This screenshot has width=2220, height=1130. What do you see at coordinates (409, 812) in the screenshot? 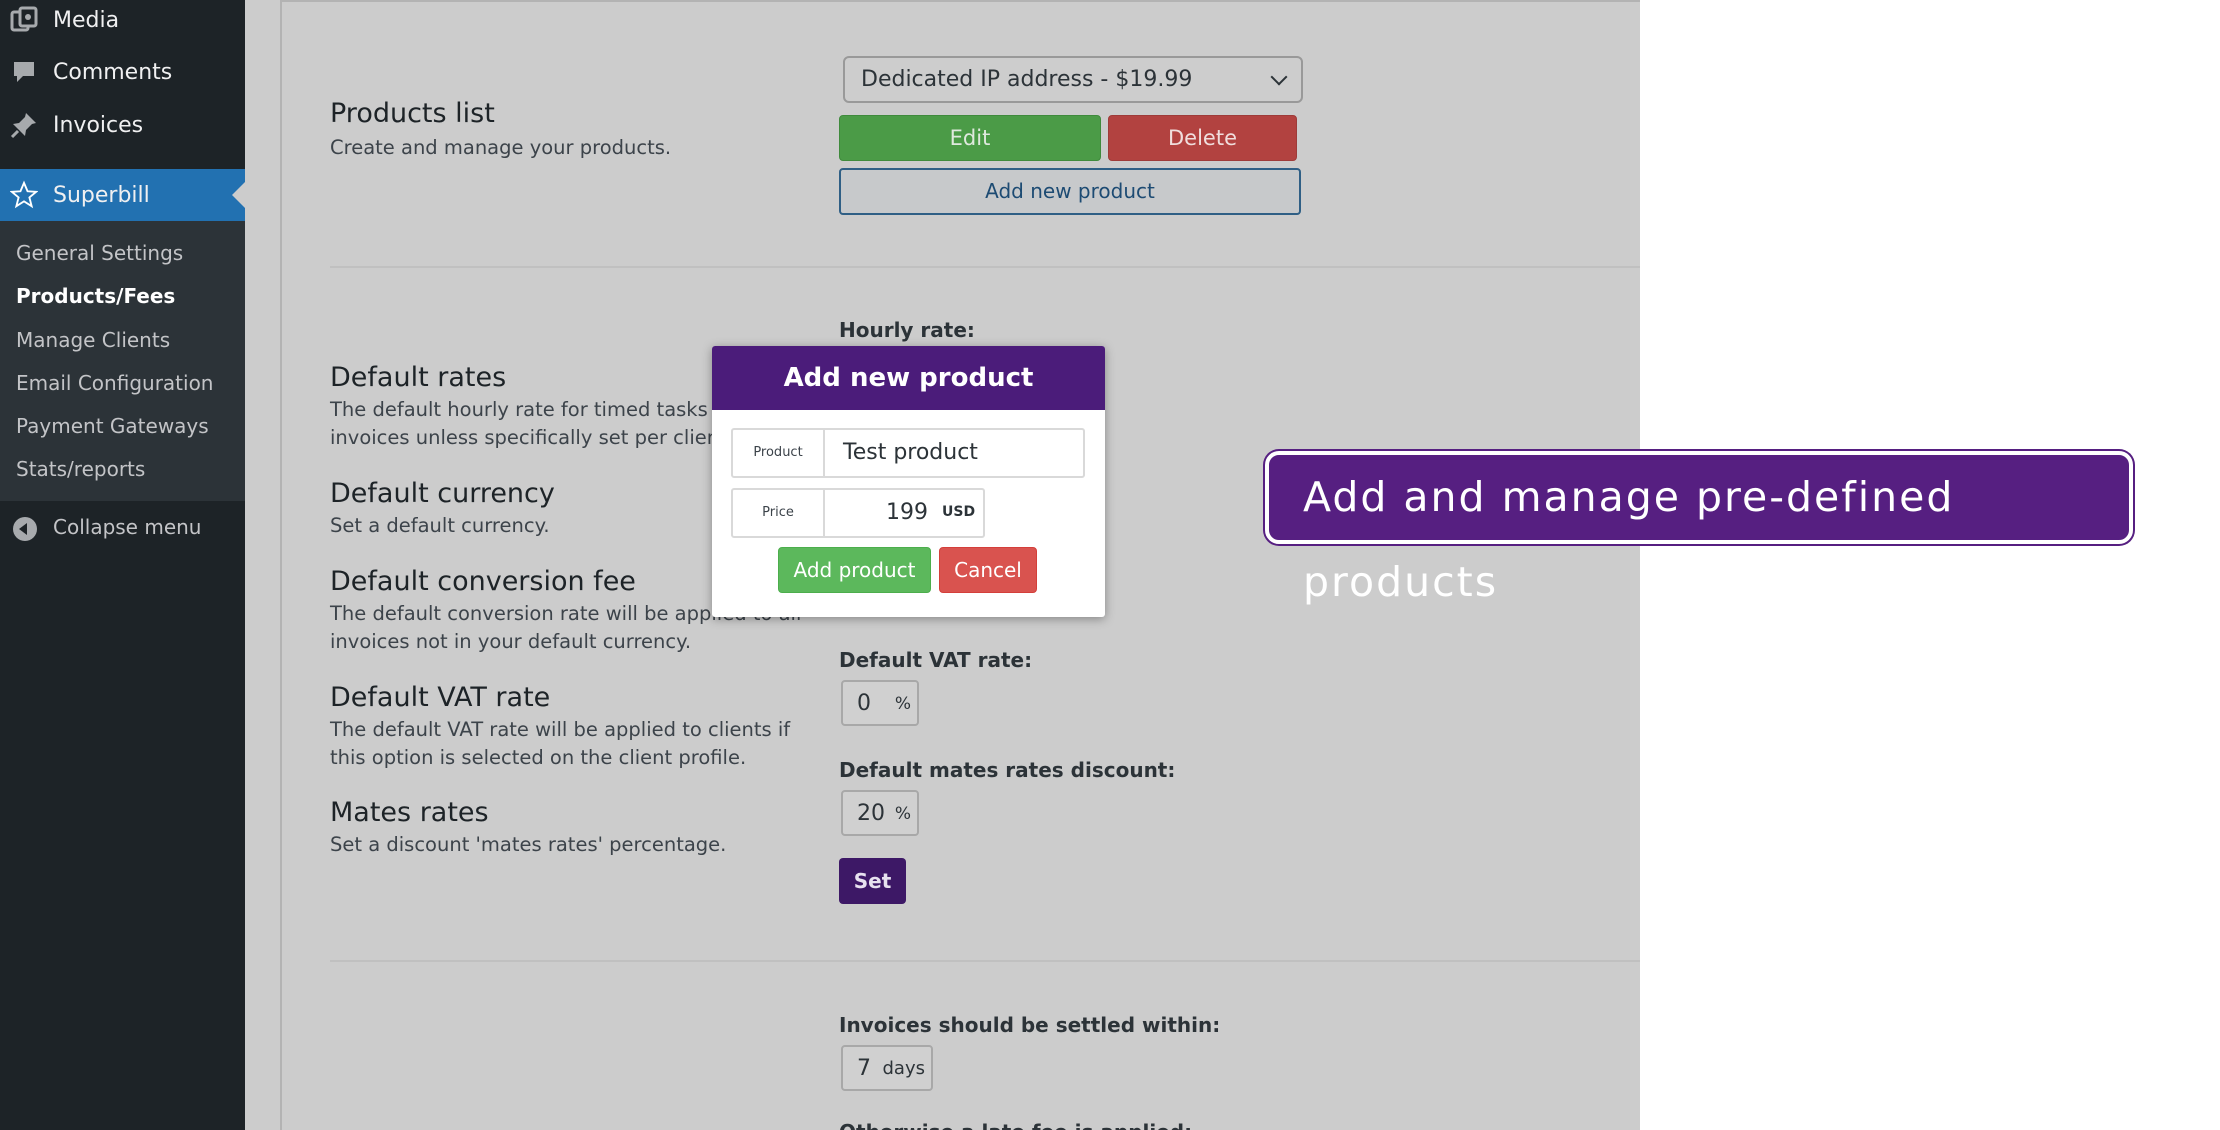
I see `mates-heading: Mates rates` at bounding box center [409, 812].